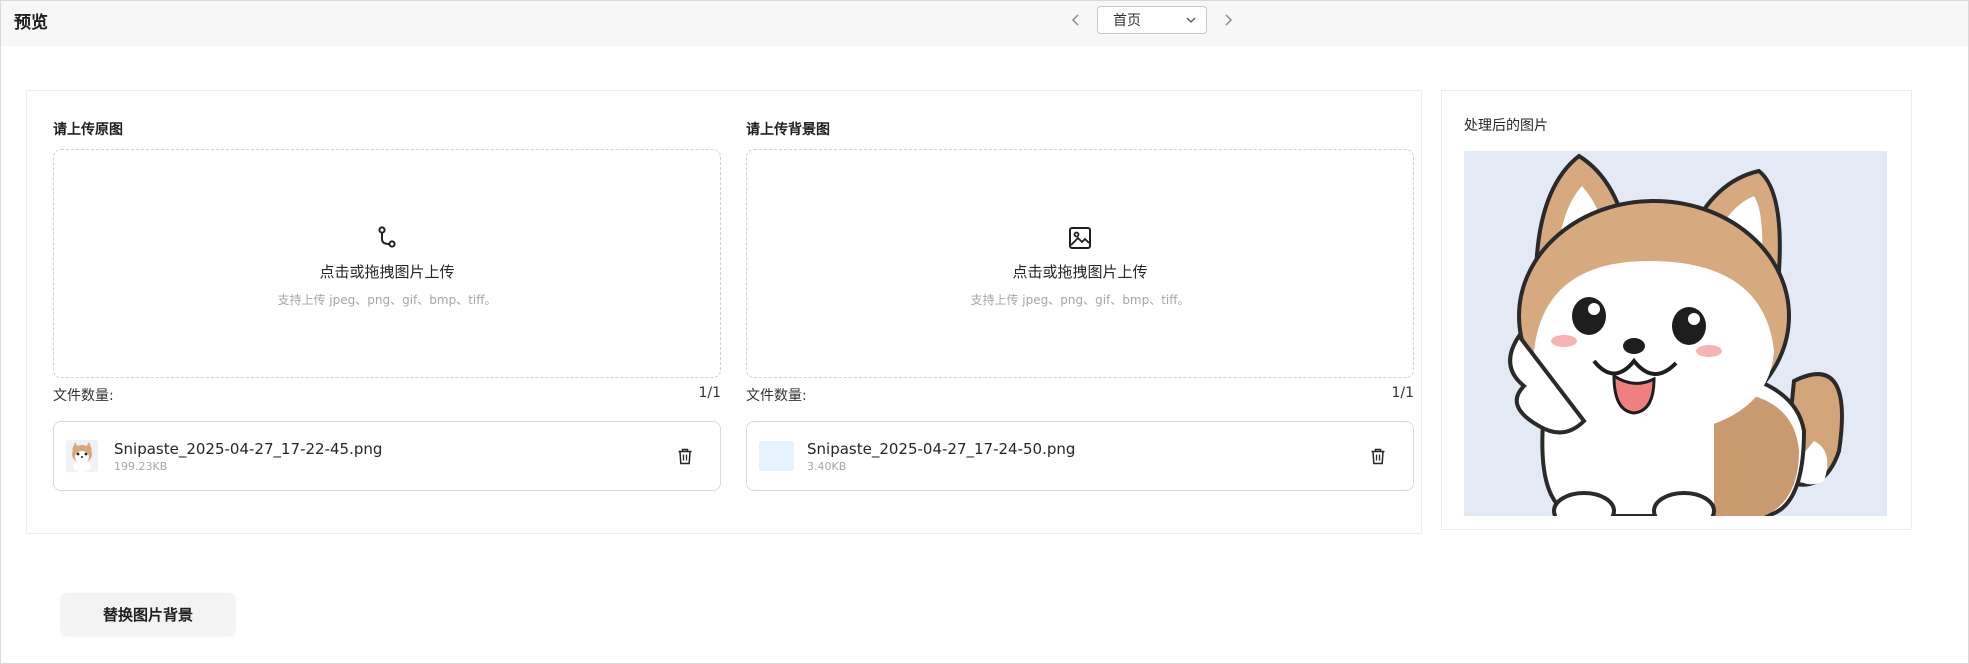 The image size is (1969, 664). What do you see at coordinates (387, 237) in the screenshot?
I see `upload-branch-icon` at bounding box center [387, 237].